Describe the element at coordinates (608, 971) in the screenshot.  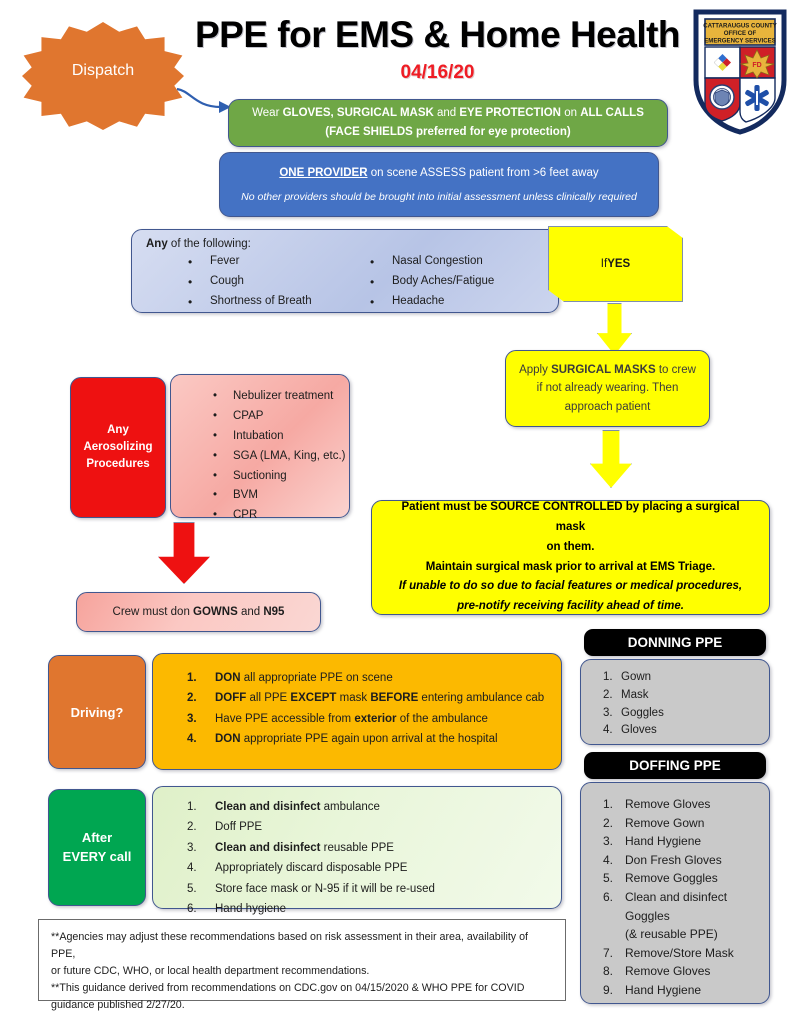
I see `item-number: 8.` at that location.